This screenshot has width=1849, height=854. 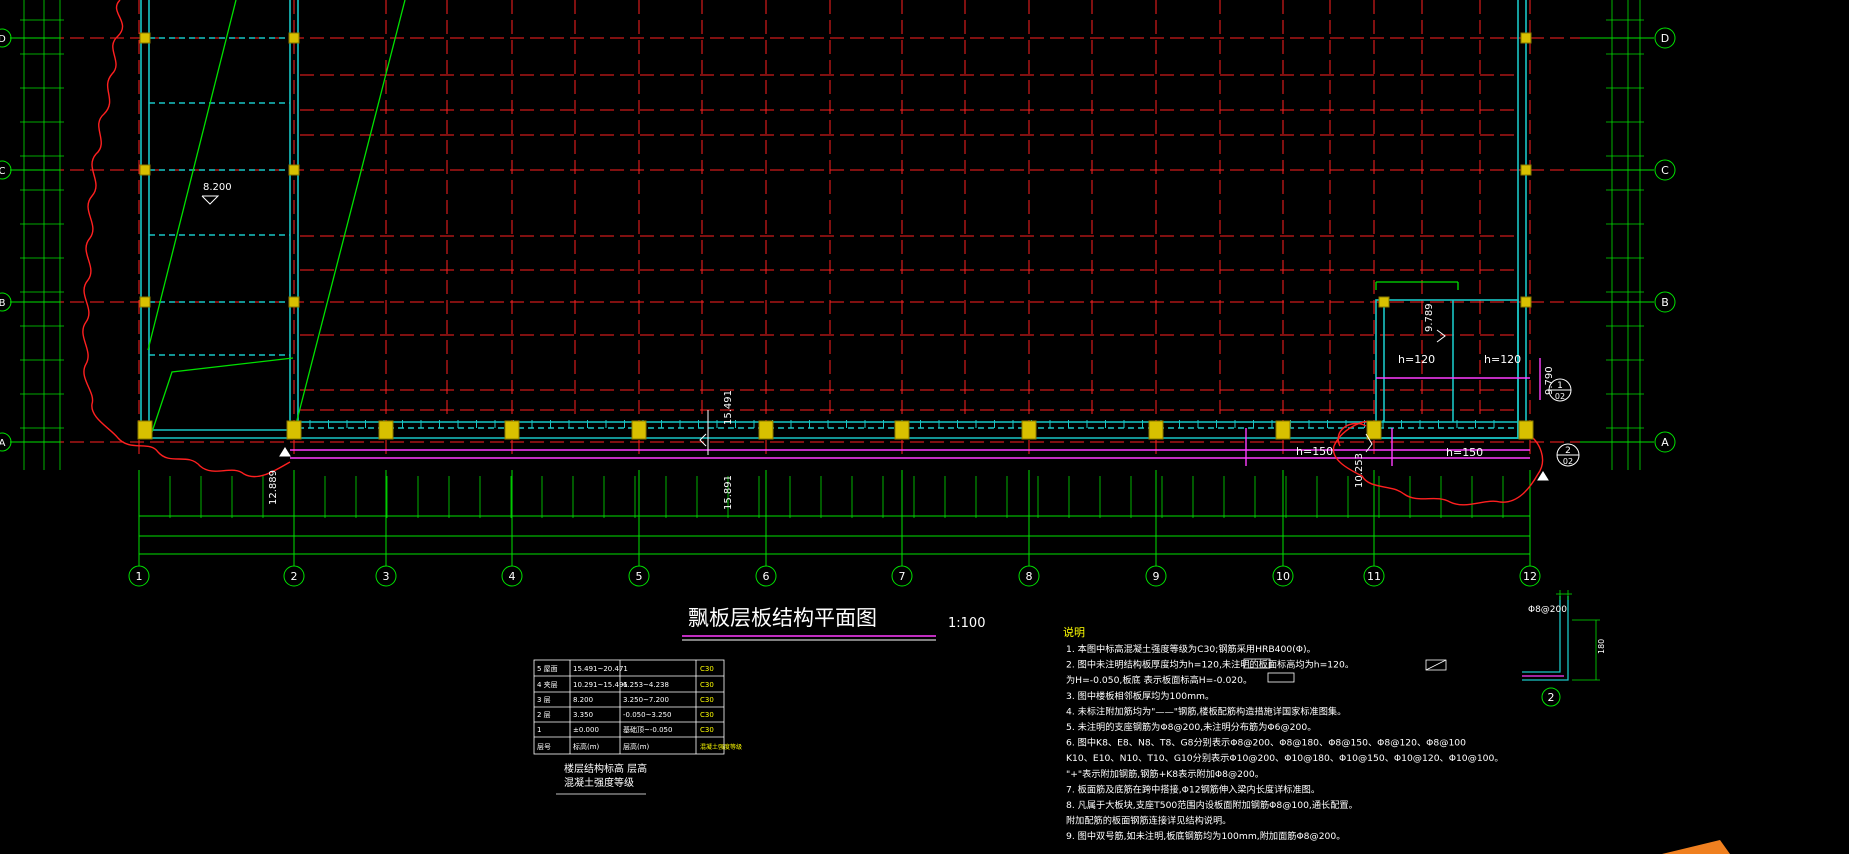 What do you see at coordinates (636, 746) in the screenshot?
I see `table-cell: 层高(m)` at bounding box center [636, 746].